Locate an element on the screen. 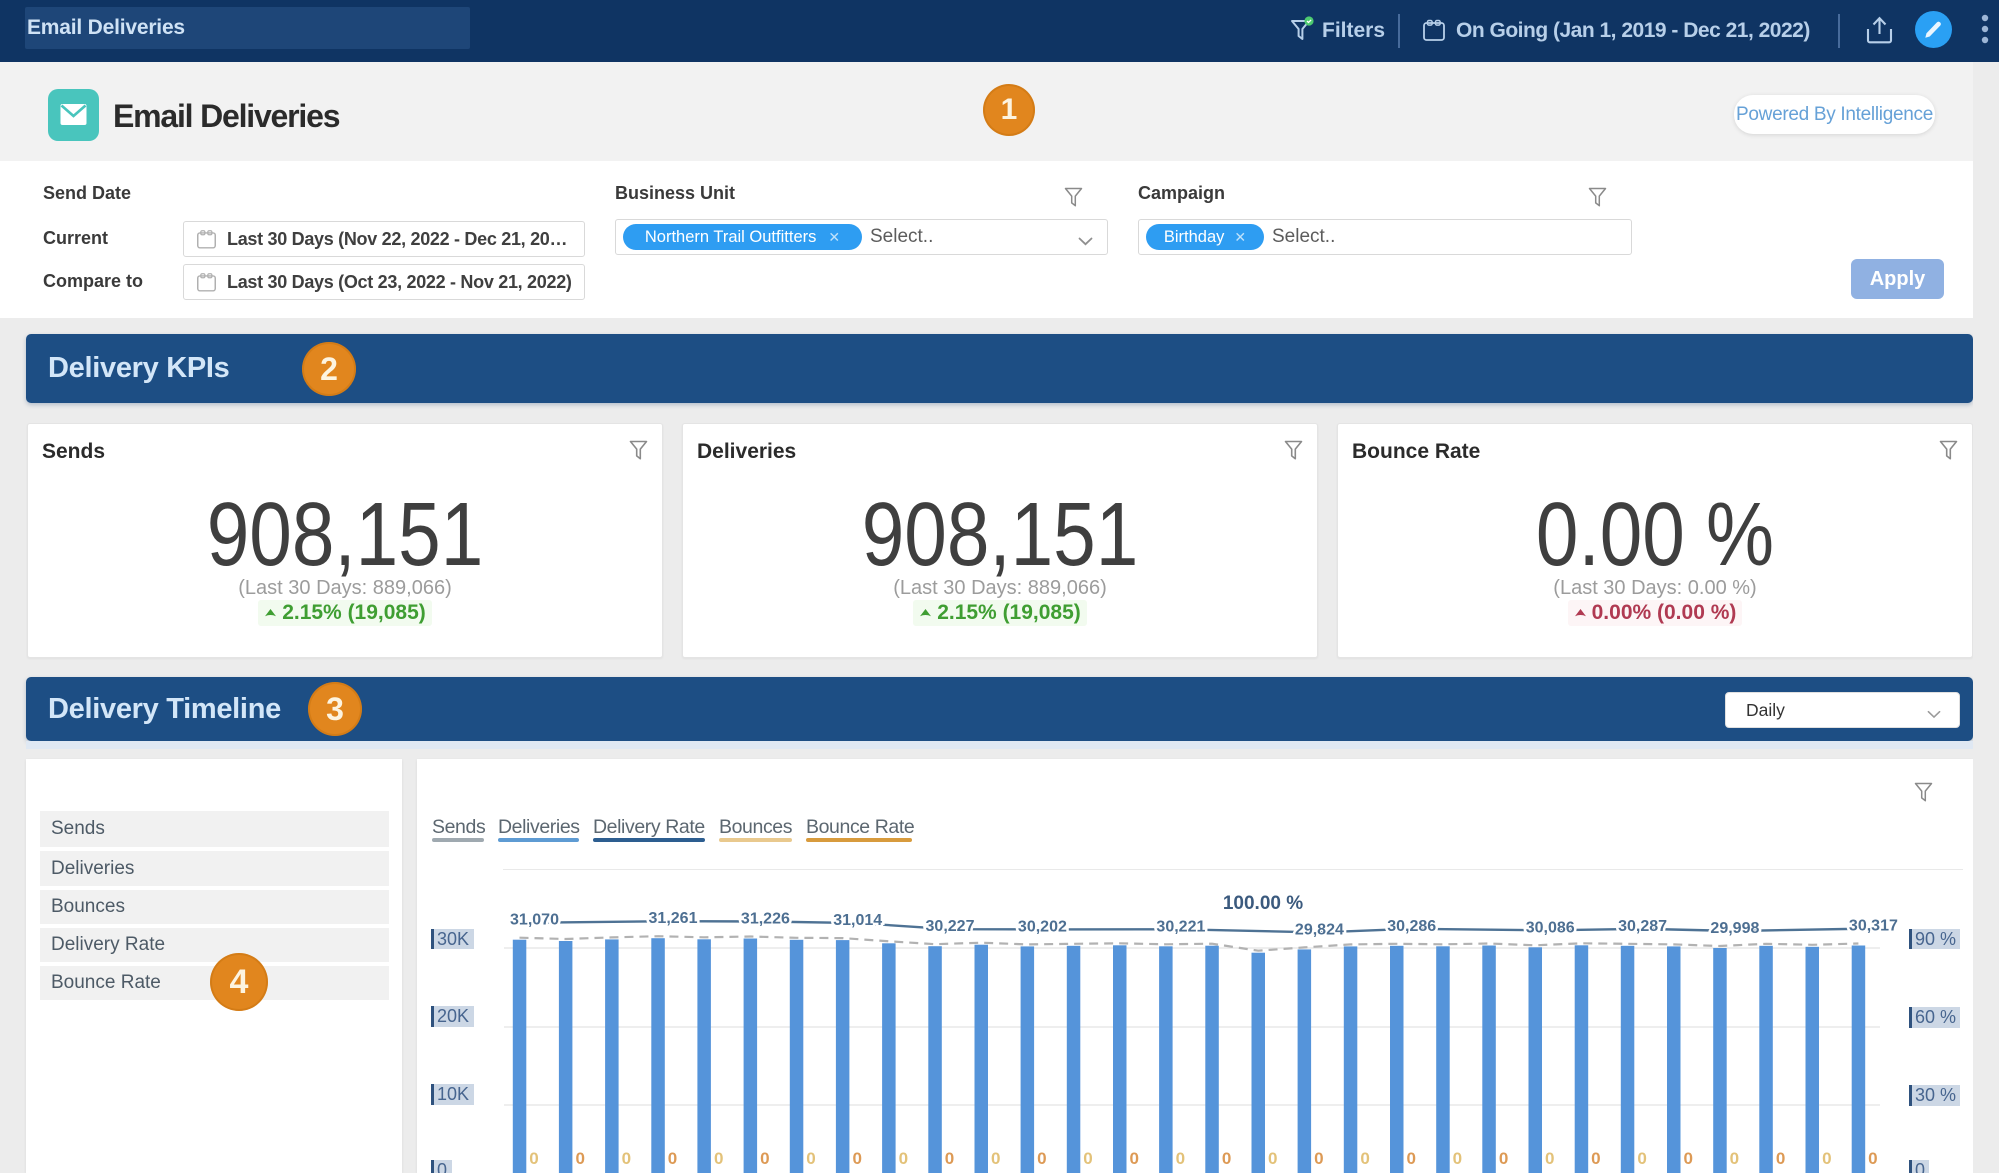 The height and width of the screenshot is (1173, 1999). svg-text: 31,014 is located at coordinates (857, 920).